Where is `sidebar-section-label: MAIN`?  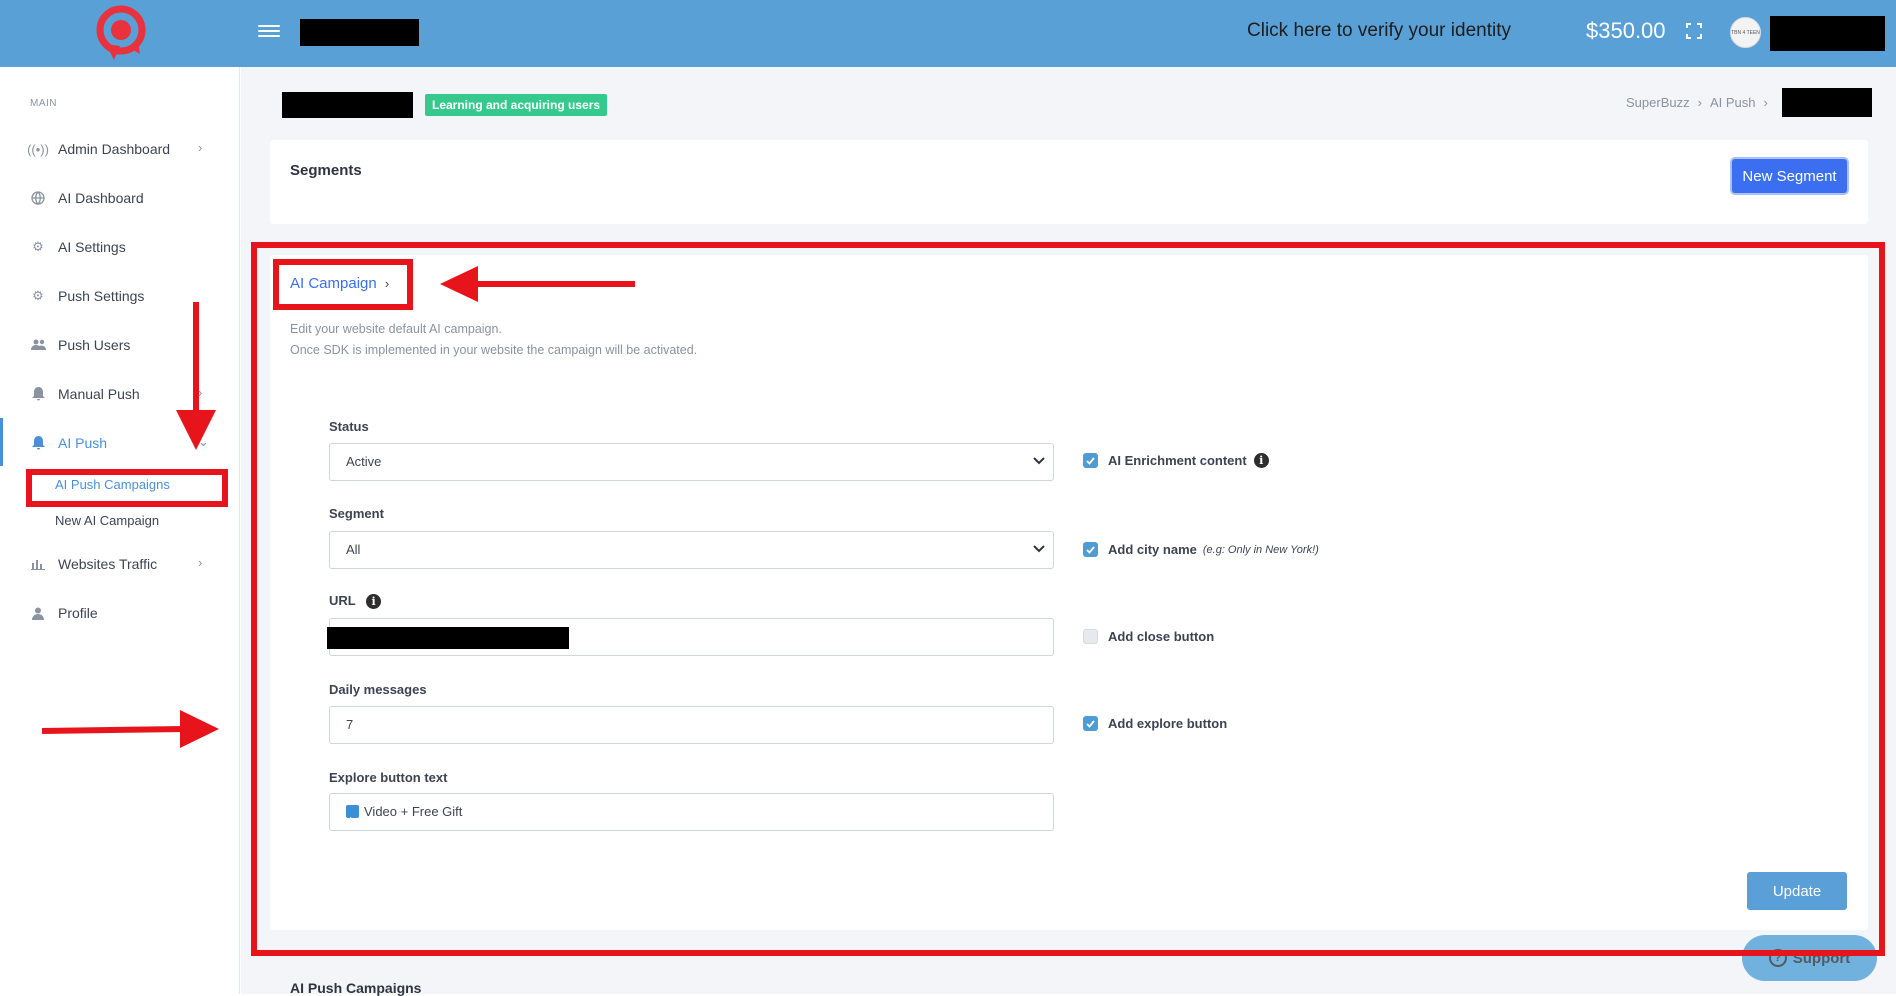
sidebar-section-label: MAIN is located at coordinates (43, 103).